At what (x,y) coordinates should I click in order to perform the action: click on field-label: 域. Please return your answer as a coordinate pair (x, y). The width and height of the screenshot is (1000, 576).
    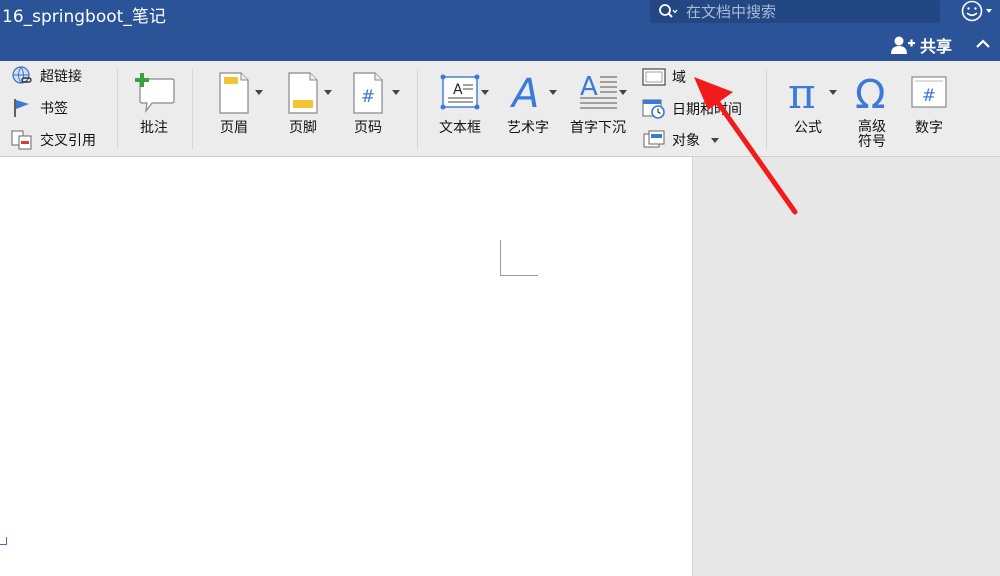
    Looking at the image, I should click on (679, 78).